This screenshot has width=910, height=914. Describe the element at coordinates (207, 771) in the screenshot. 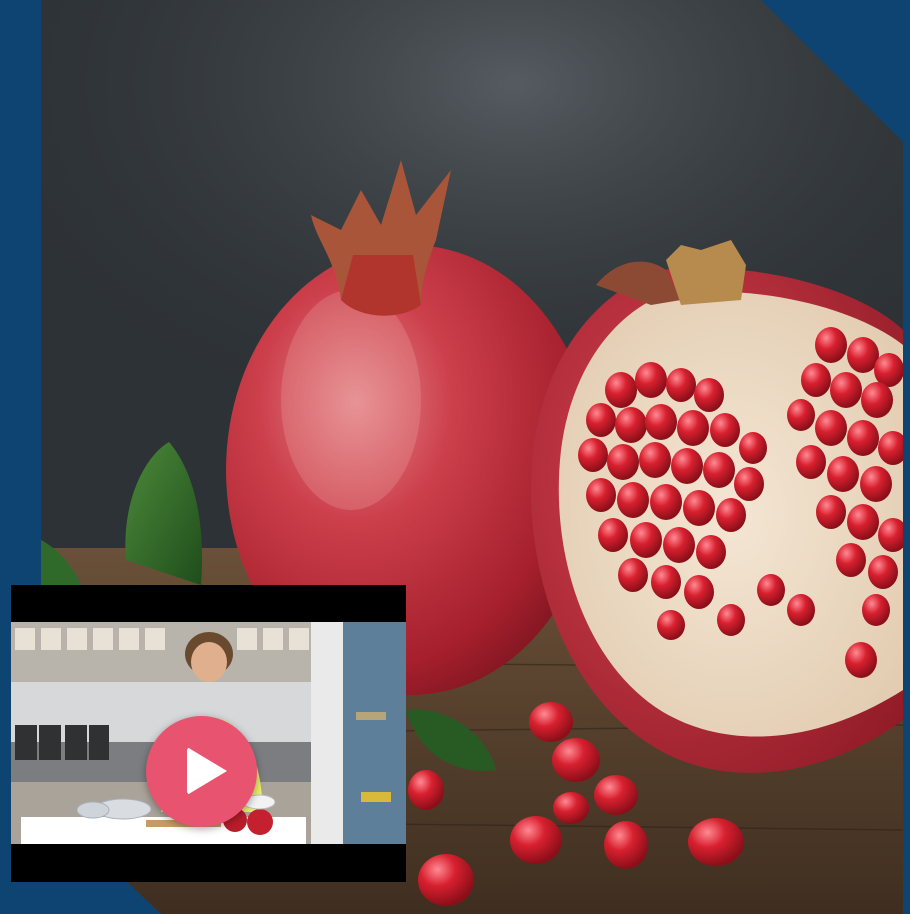

I see `play-icon` at that location.